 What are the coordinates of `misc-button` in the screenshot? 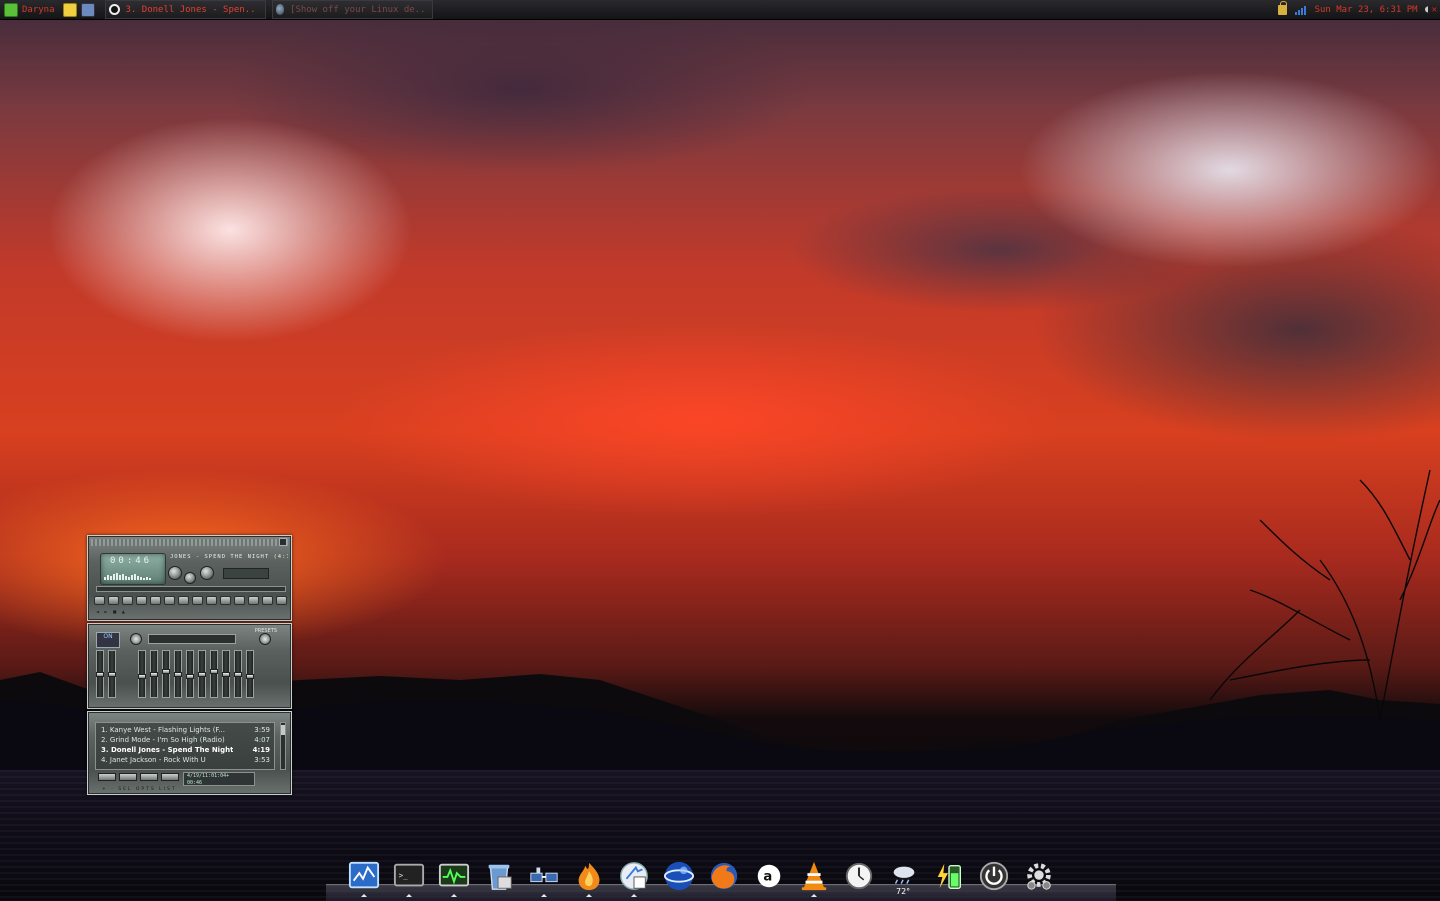 It's located at (253, 600).